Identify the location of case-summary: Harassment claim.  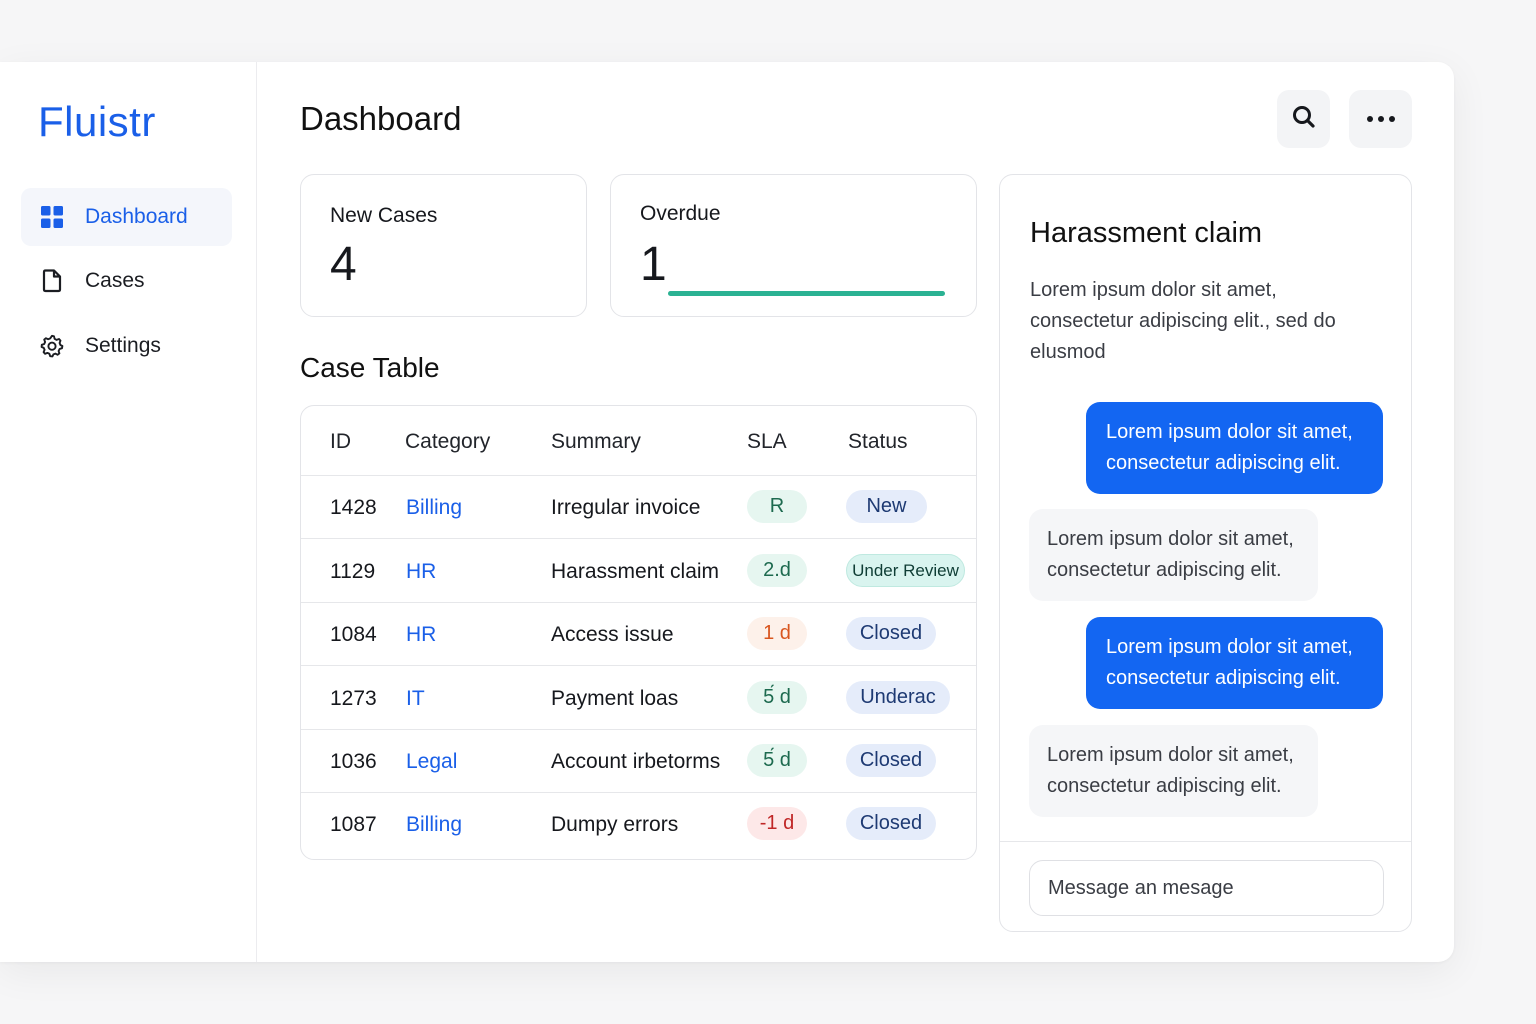
(635, 571).